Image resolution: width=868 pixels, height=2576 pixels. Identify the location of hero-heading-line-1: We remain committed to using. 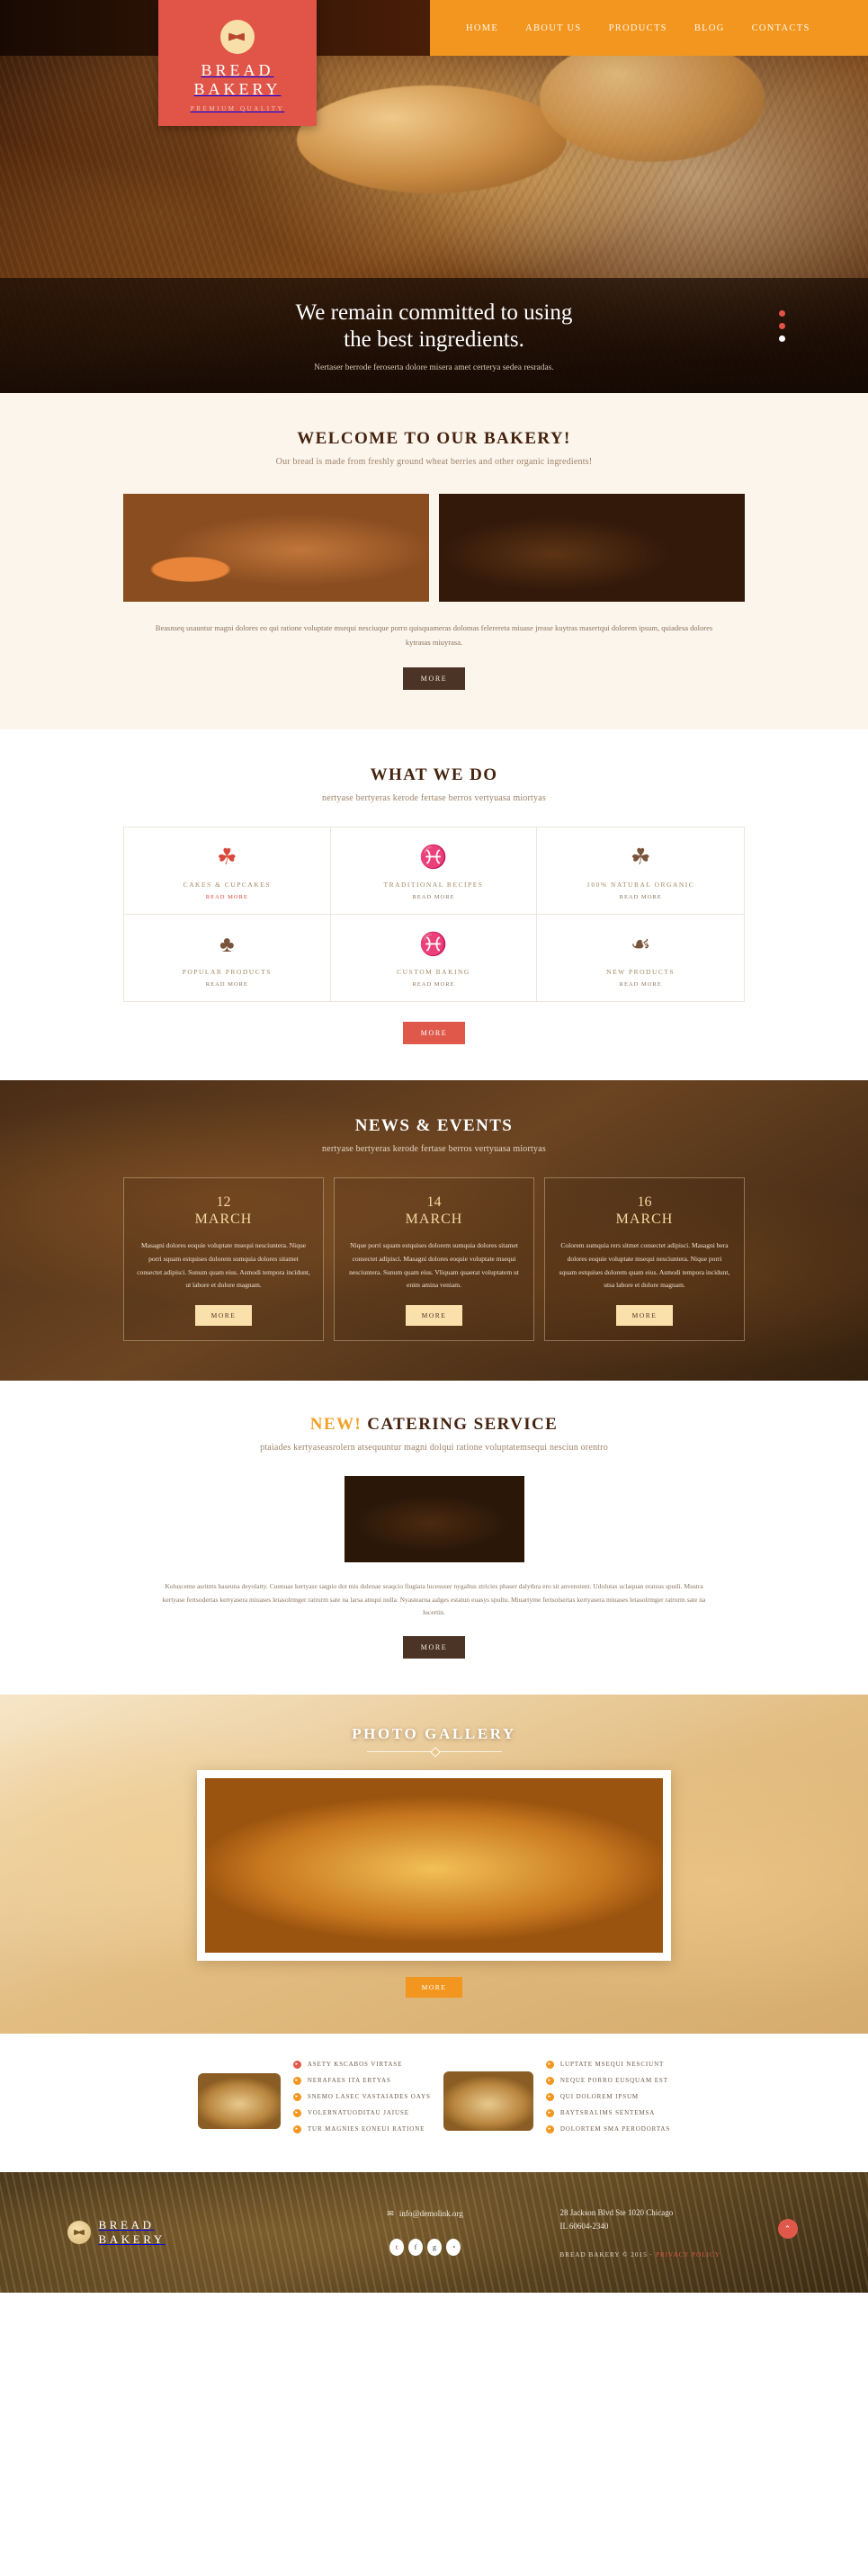
(434, 312).